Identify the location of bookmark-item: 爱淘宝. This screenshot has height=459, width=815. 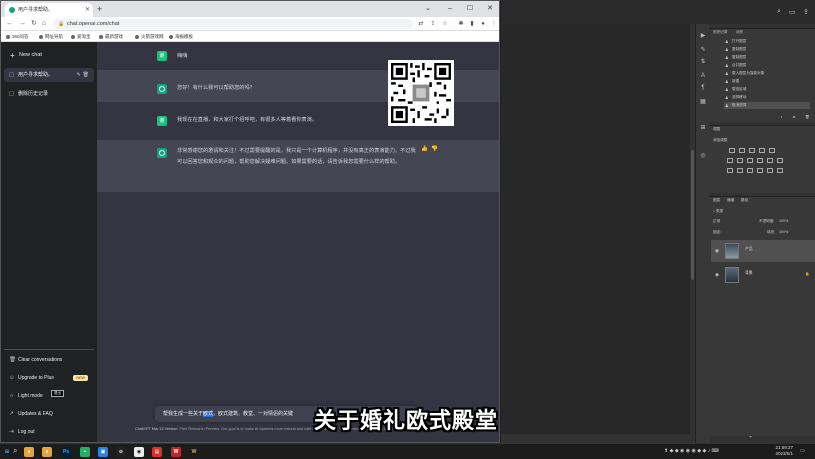
(81, 36).